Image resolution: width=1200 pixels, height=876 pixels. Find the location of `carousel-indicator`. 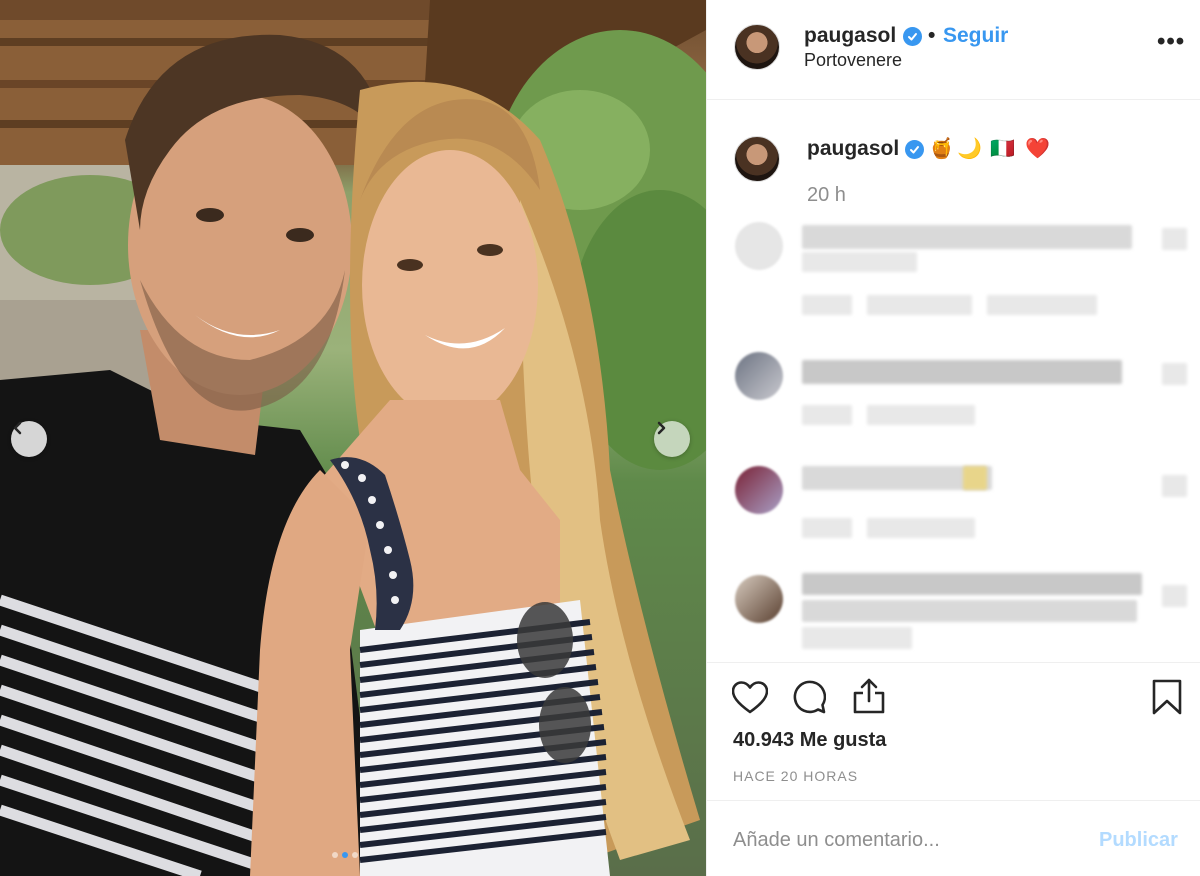

carousel-indicator is located at coordinates (345, 855).